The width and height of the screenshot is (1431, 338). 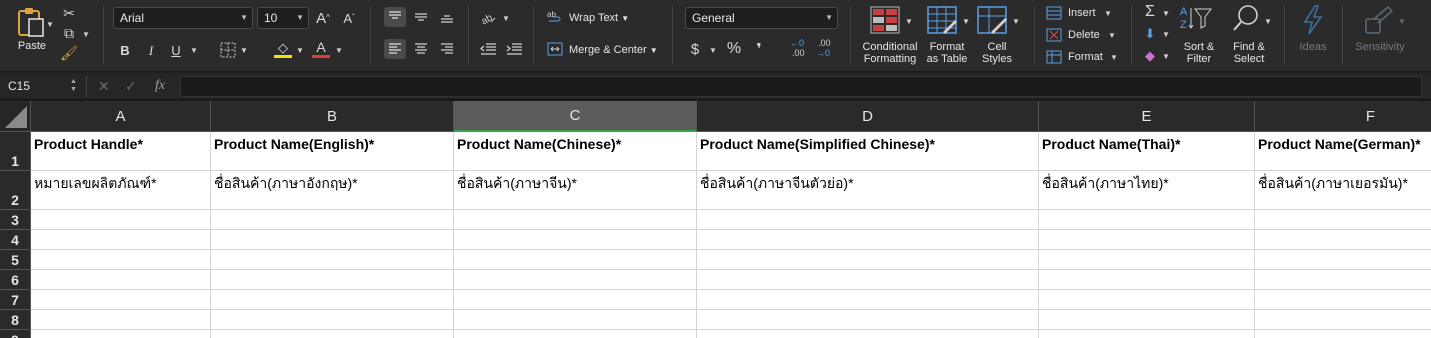 What do you see at coordinates (69, 13) in the screenshot?
I see `cut-icon: ✂` at bounding box center [69, 13].